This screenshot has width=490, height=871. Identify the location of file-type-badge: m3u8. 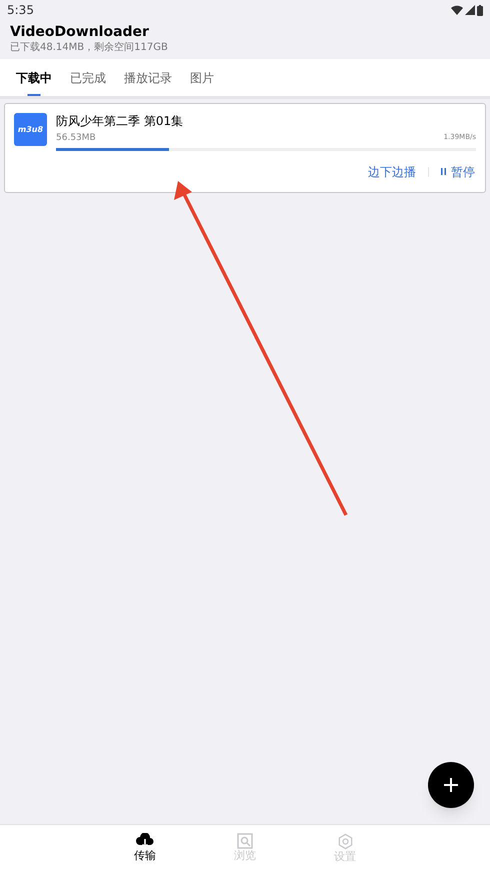
(30, 129).